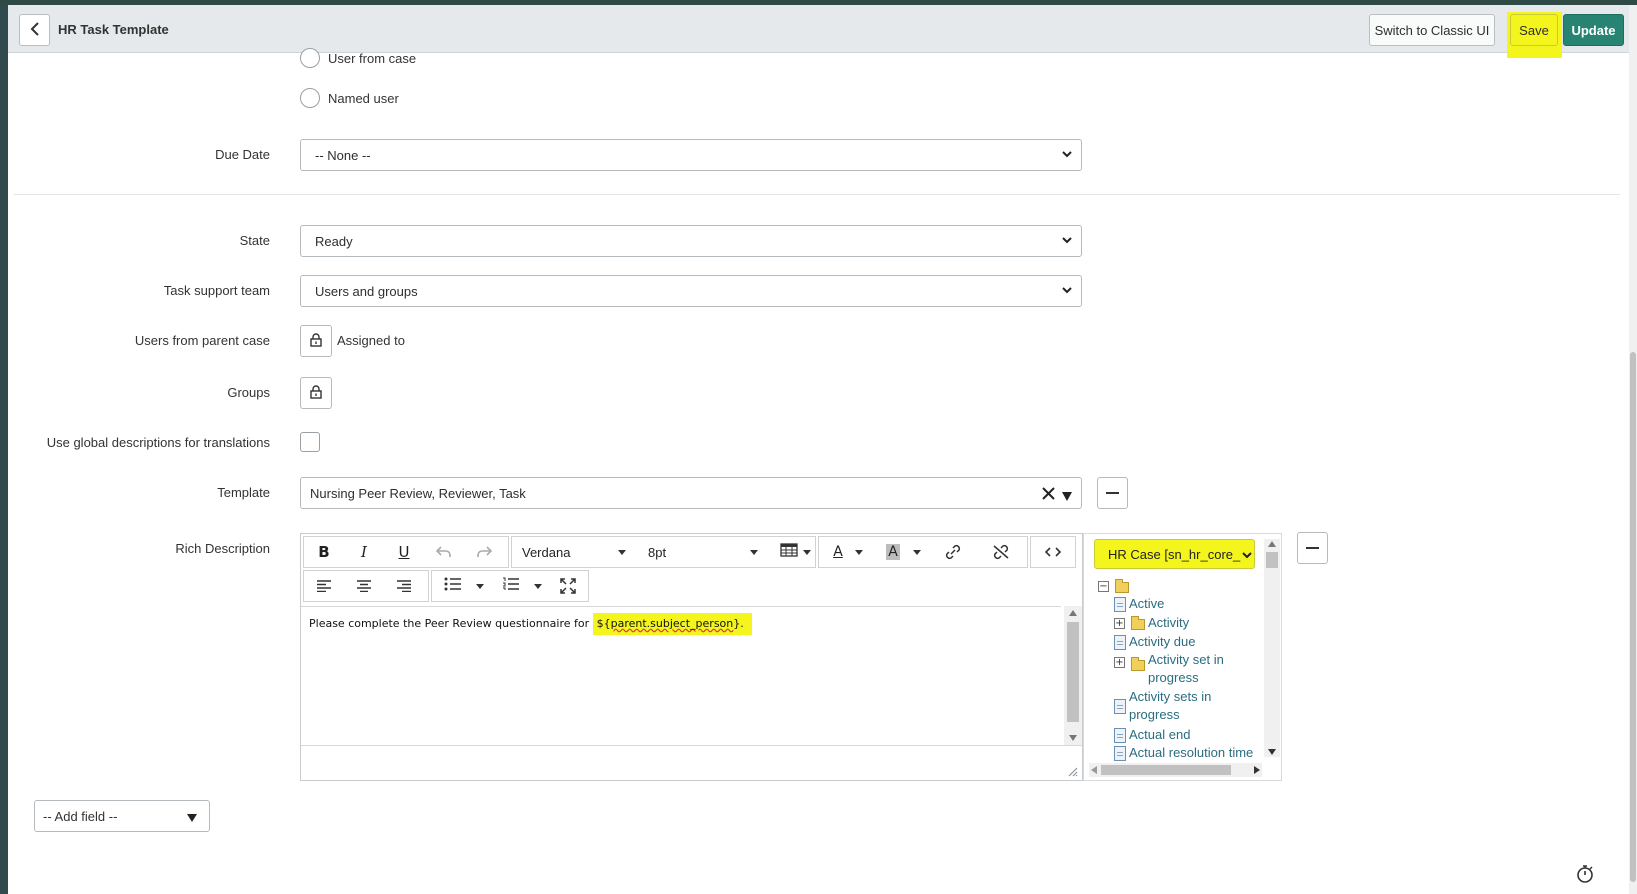 This screenshot has width=1637, height=894. I want to click on table-select: HR Case [sn_hr_core_, so click(1174, 554).